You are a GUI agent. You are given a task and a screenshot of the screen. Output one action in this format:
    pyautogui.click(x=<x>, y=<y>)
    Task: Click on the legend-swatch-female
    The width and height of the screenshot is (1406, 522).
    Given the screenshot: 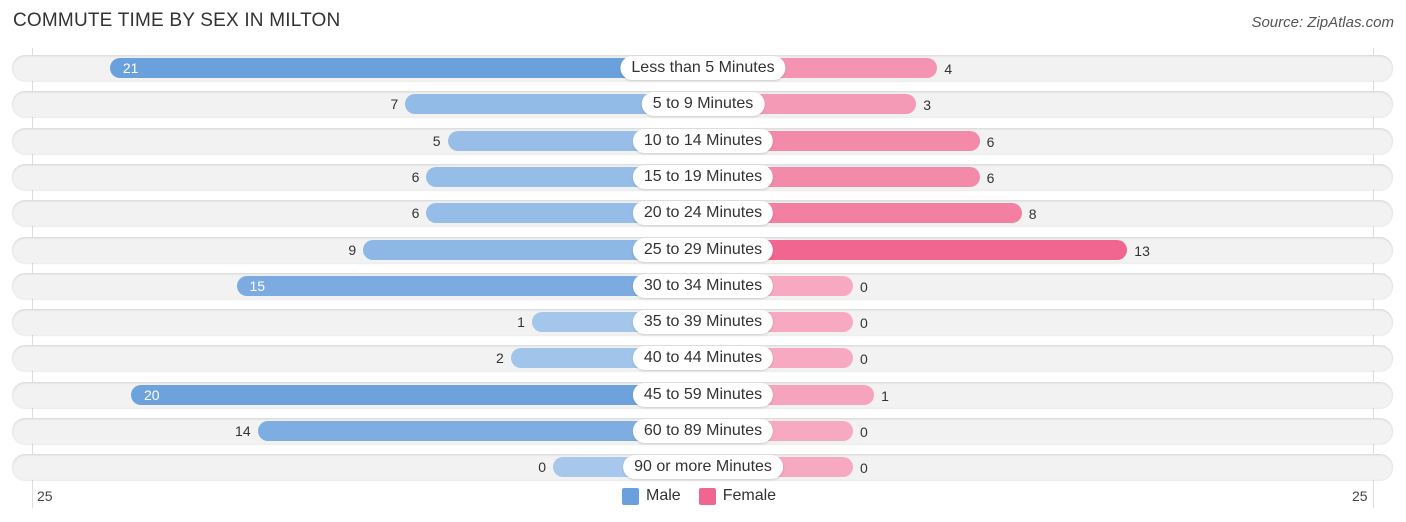 What is the action you would take?
    pyautogui.click(x=707, y=496)
    